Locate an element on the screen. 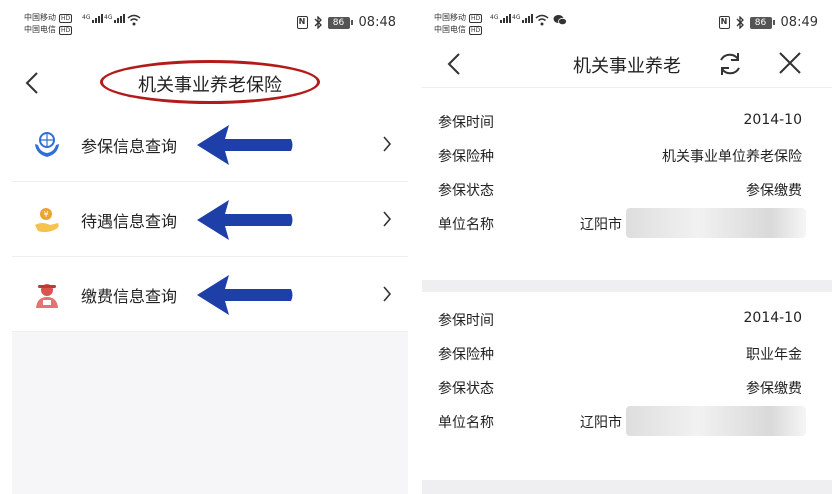 The width and height of the screenshot is (832, 494). menu-item-label: 待遇信息查询 is located at coordinates (129, 221).